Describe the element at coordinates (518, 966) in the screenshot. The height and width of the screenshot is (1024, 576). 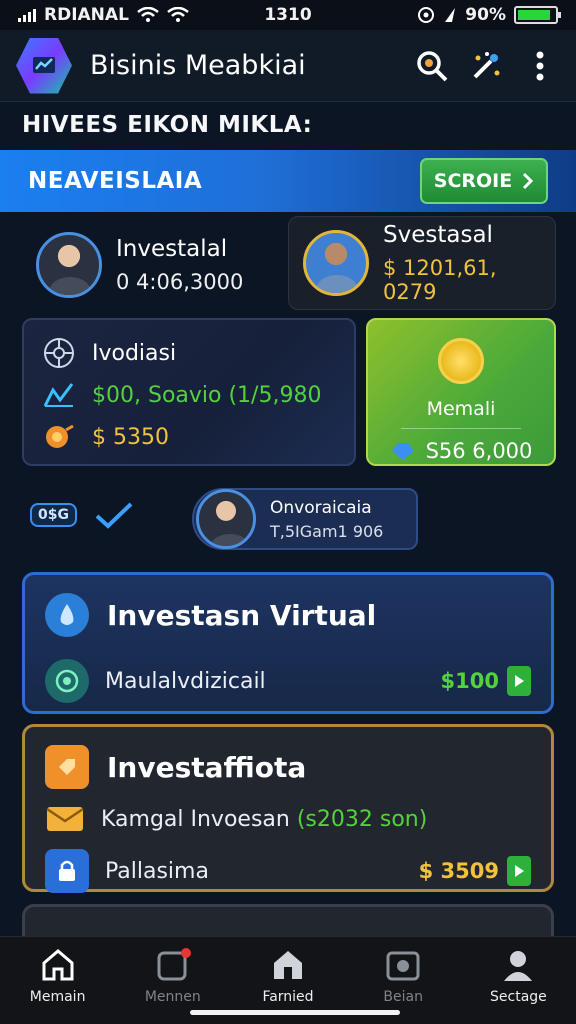
I see `profile-icon` at that location.